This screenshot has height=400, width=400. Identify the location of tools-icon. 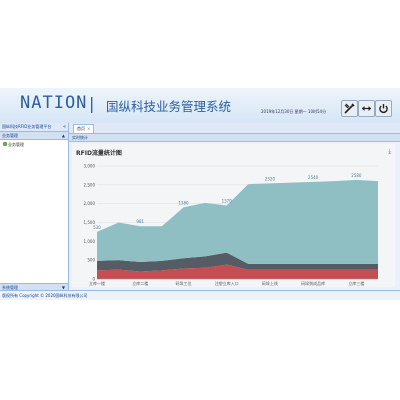
(349, 108).